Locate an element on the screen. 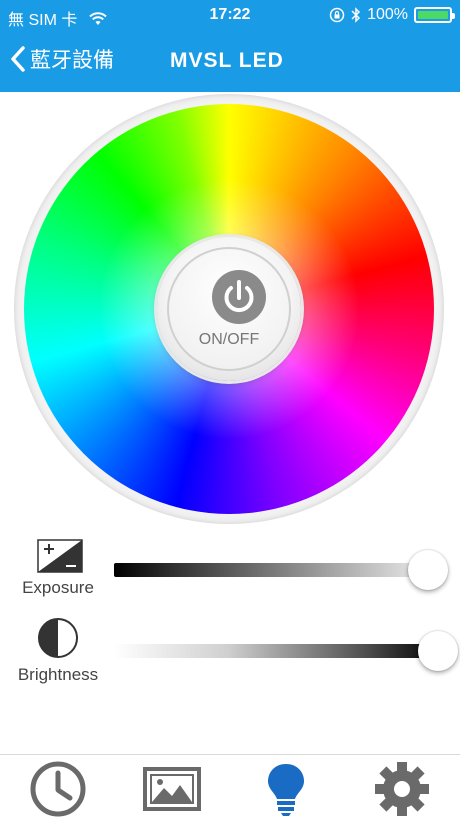 The width and height of the screenshot is (460, 822). battery-icon is located at coordinates (434, 15).